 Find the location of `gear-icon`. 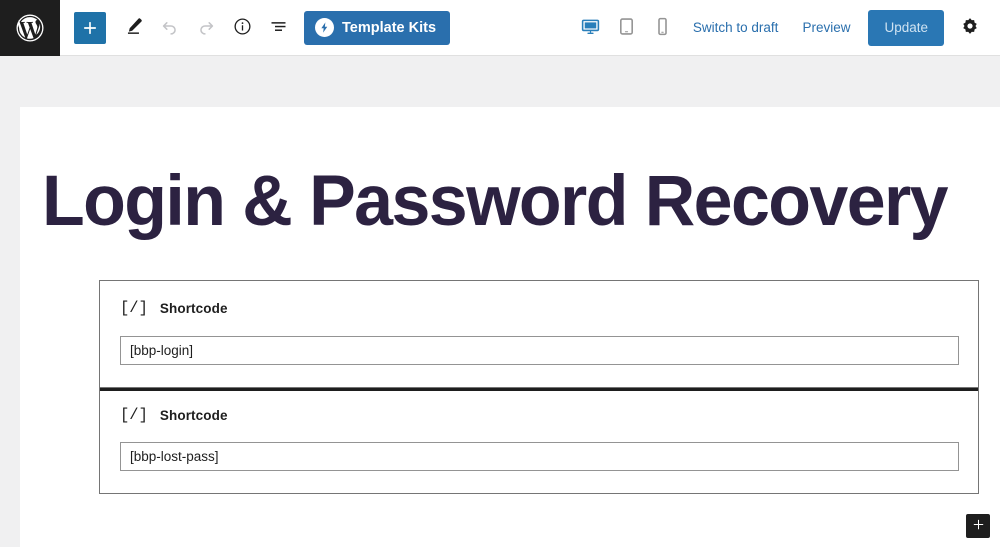

gear-icon is located at coordinates (970, 27).